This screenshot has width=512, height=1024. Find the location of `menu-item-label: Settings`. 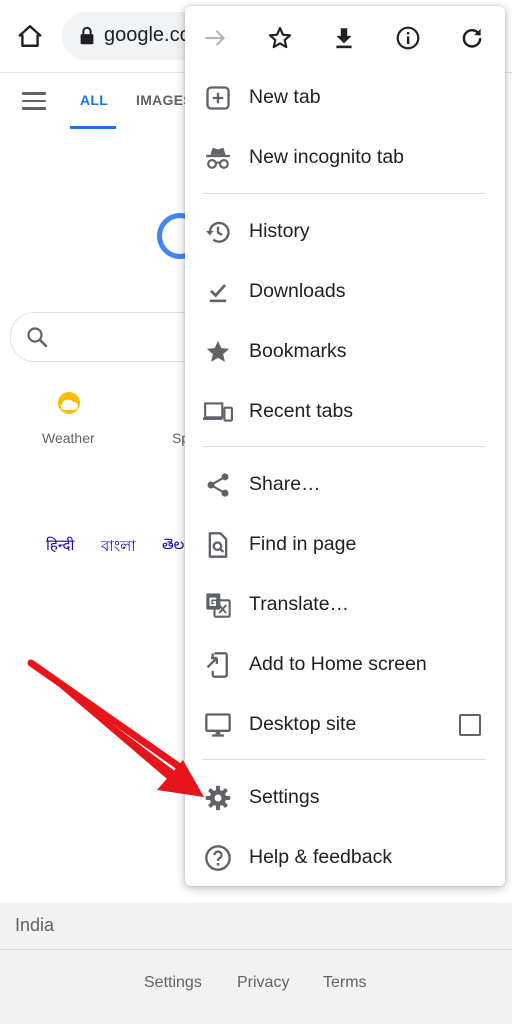

menu-item-label: Settings is located at coordinates (284, 797).